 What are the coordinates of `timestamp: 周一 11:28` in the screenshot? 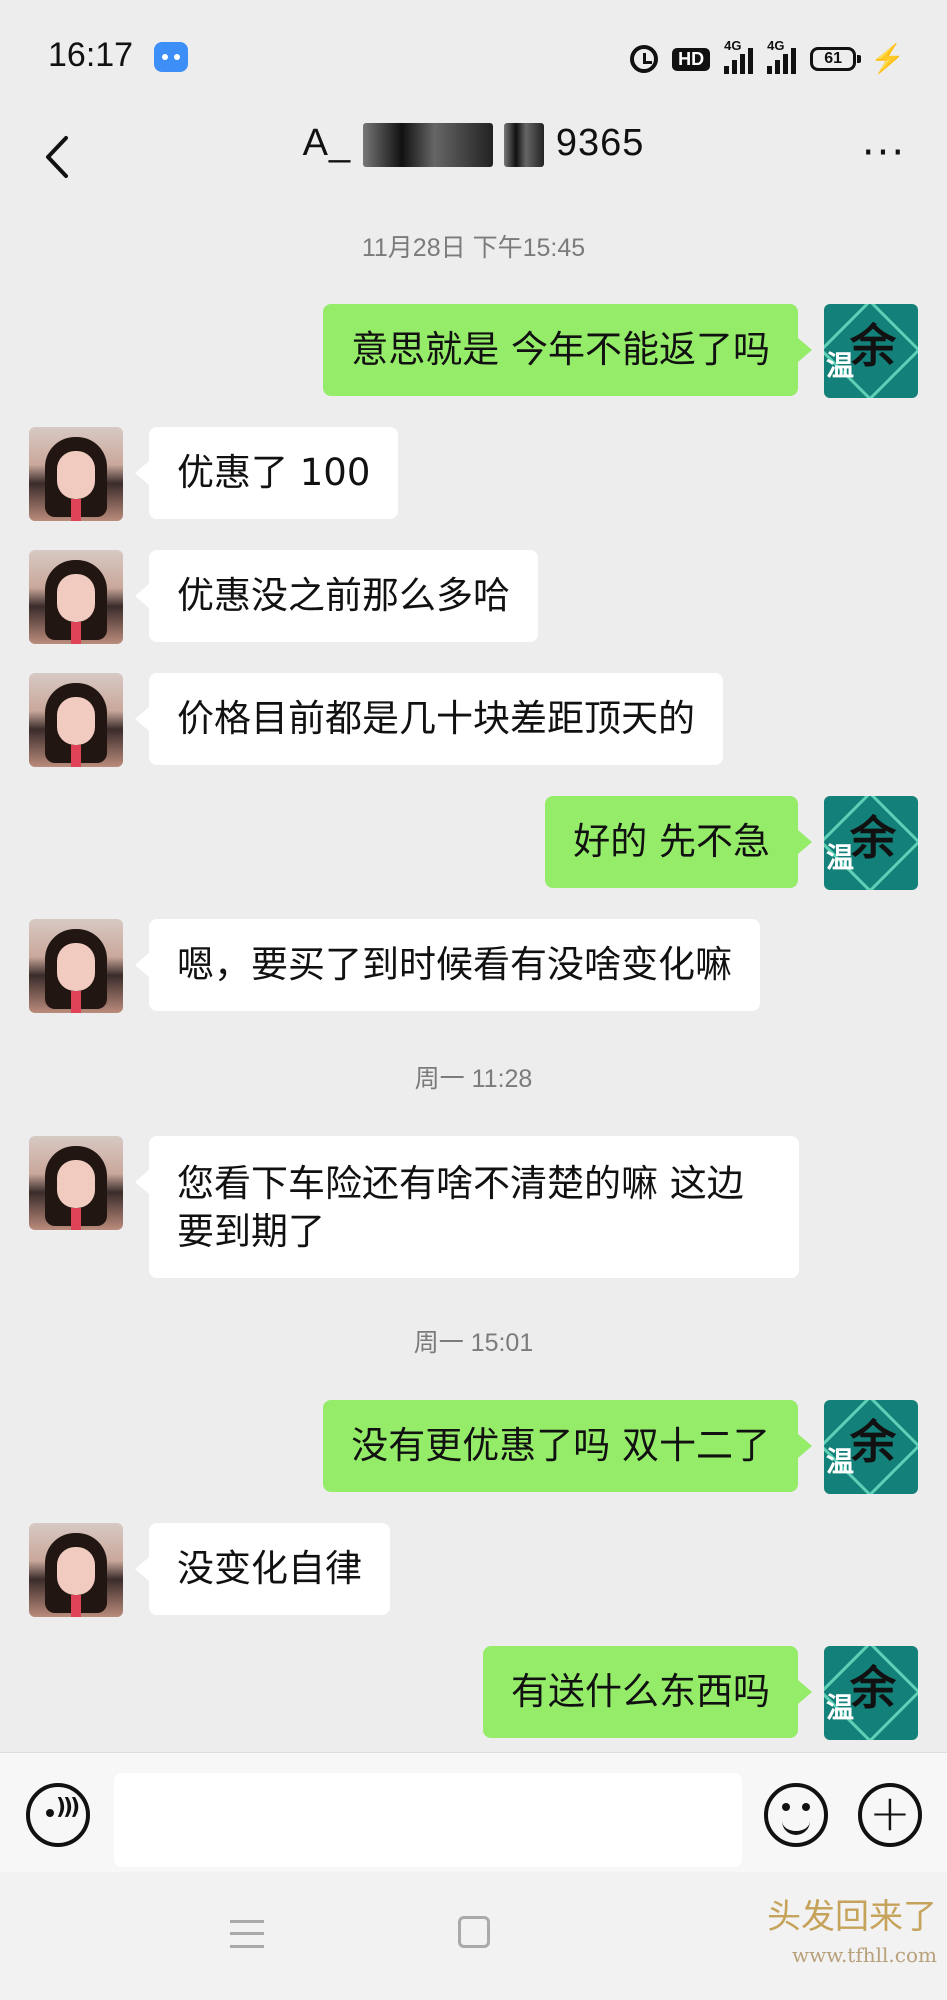 It's located at (473, 1079).